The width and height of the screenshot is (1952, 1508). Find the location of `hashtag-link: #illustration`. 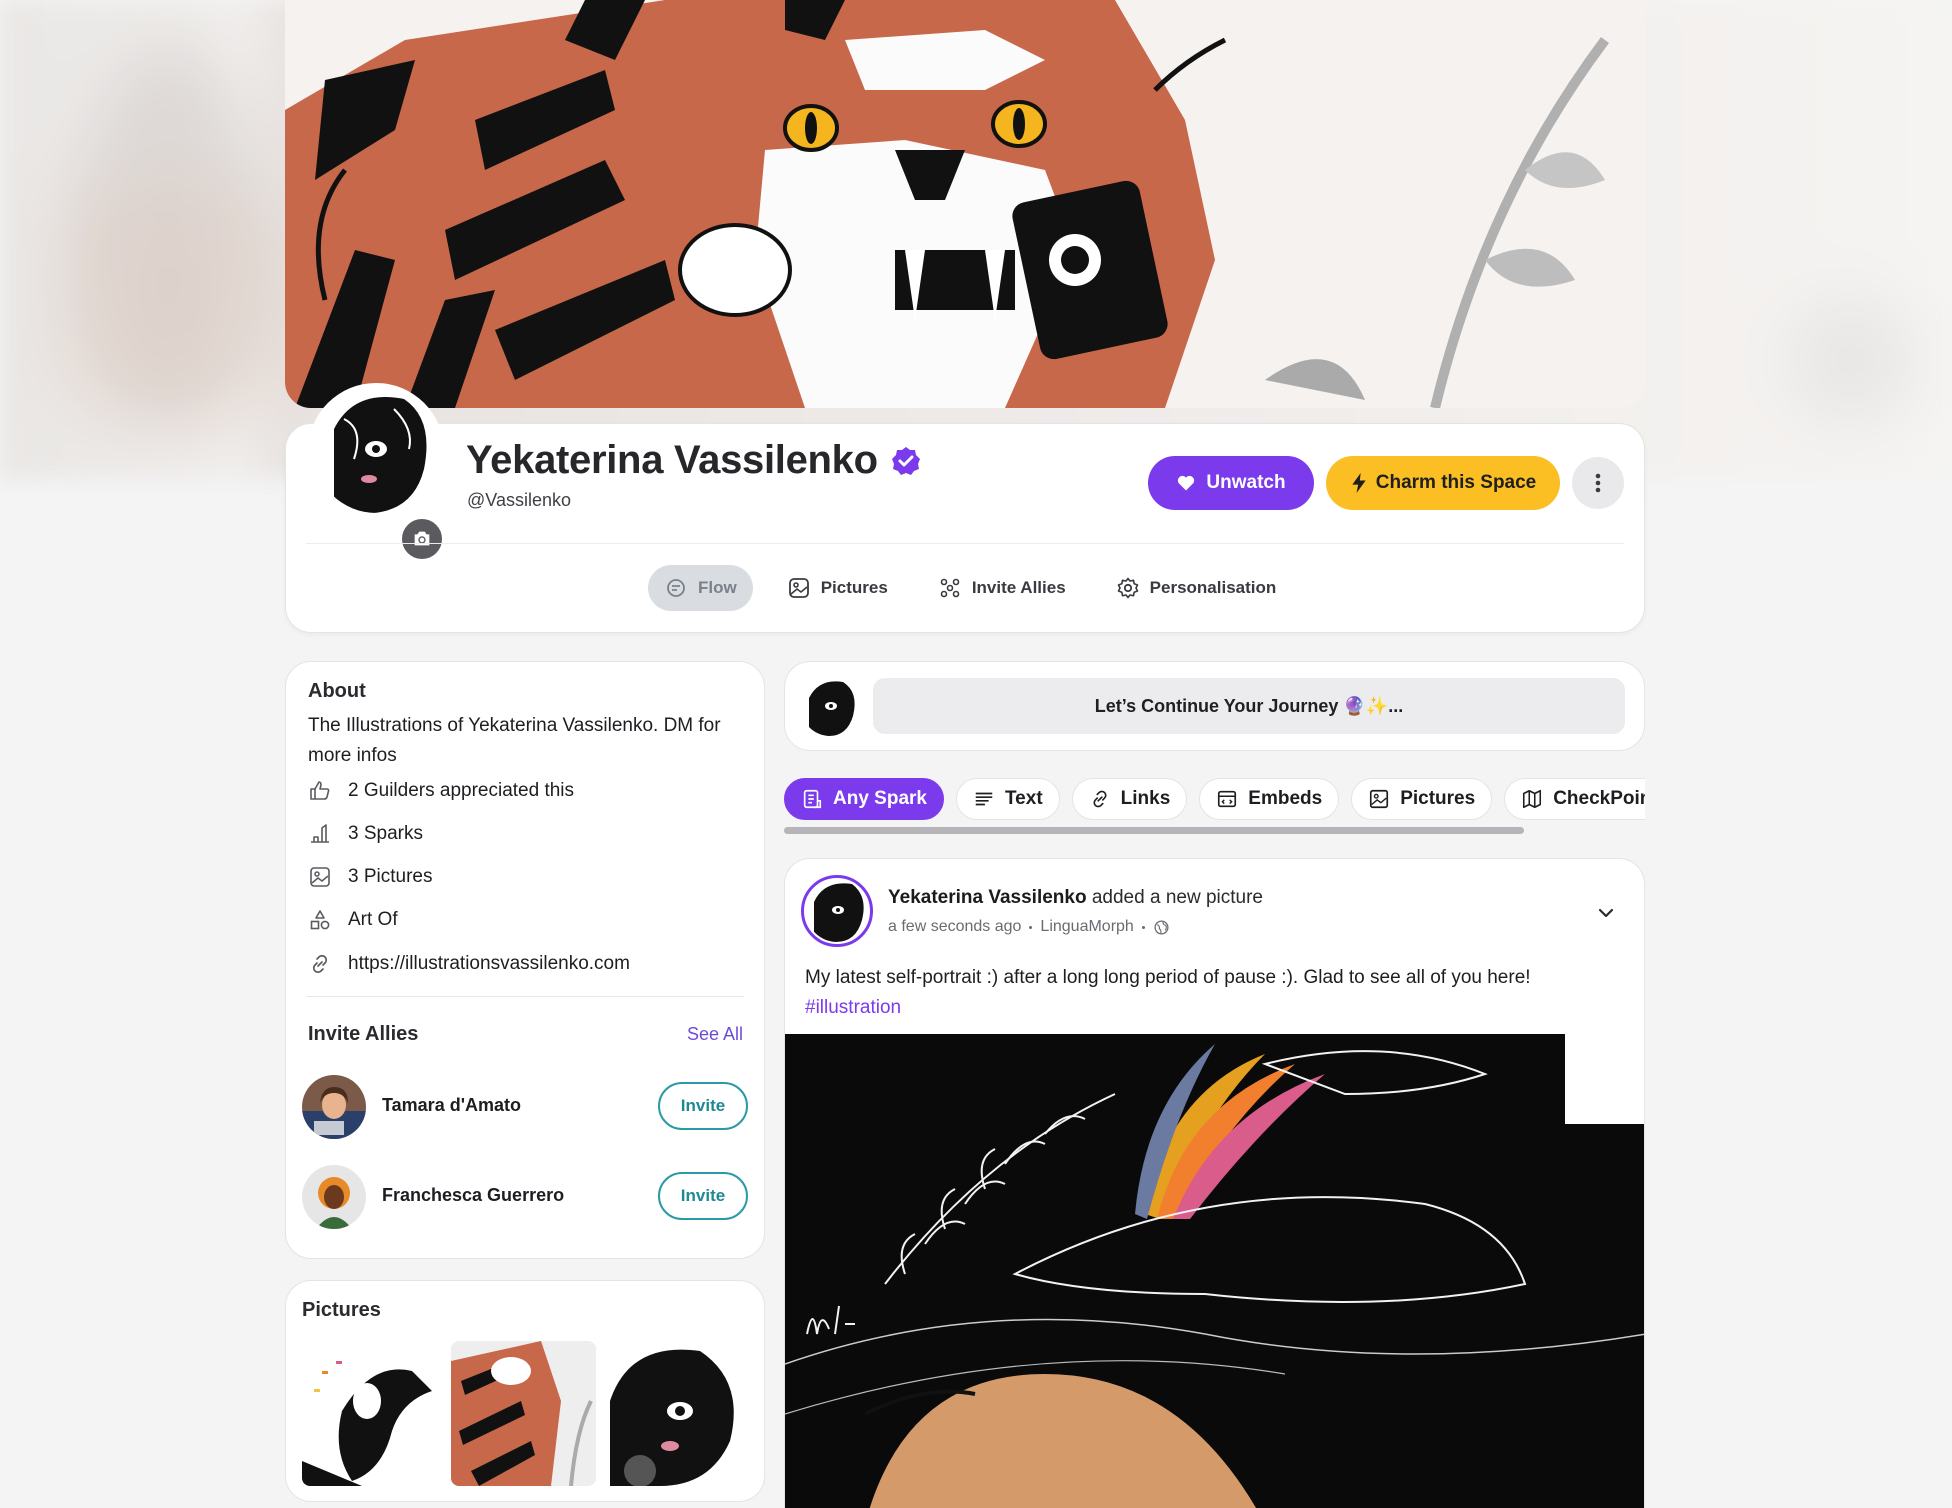

hashtag-link: #illustration is located at coordinates (853, 1007).